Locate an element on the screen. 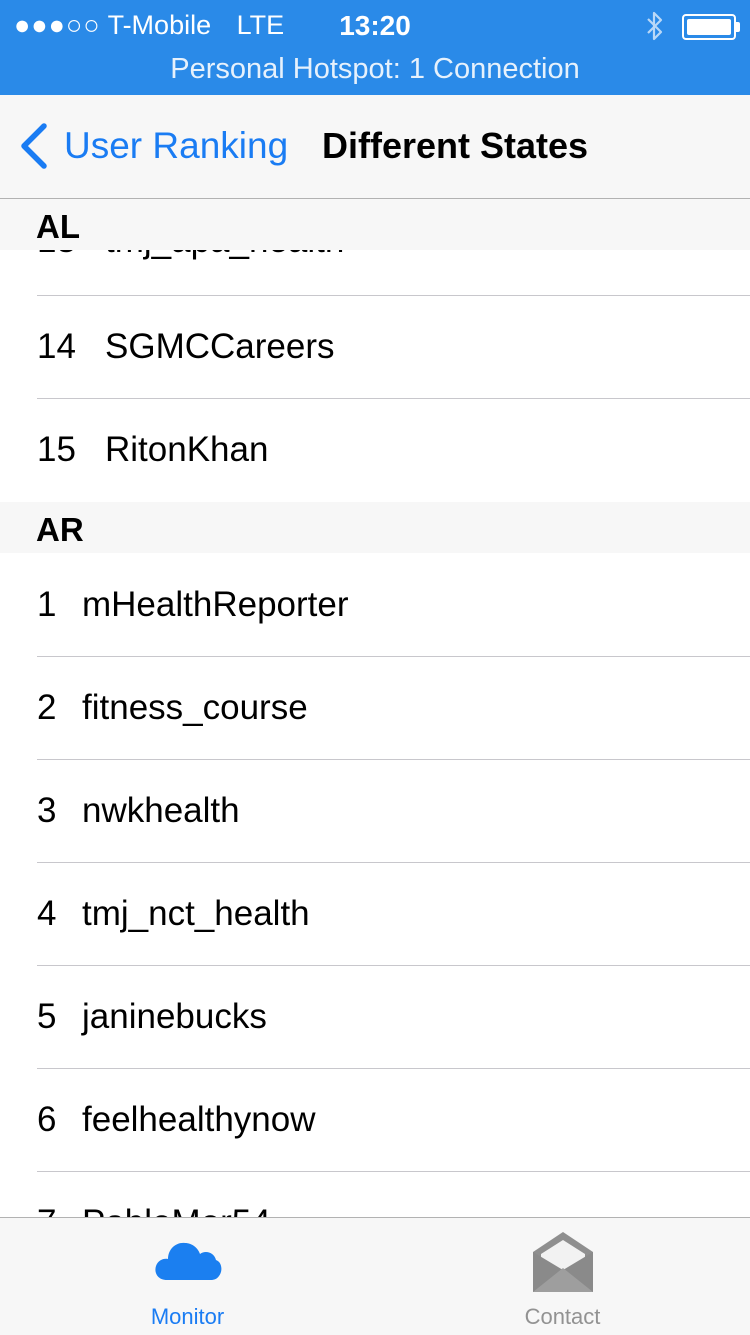 This screenshot has width=750, height=1335. username: tmj_nct_health is located at coordinates (196, 913).